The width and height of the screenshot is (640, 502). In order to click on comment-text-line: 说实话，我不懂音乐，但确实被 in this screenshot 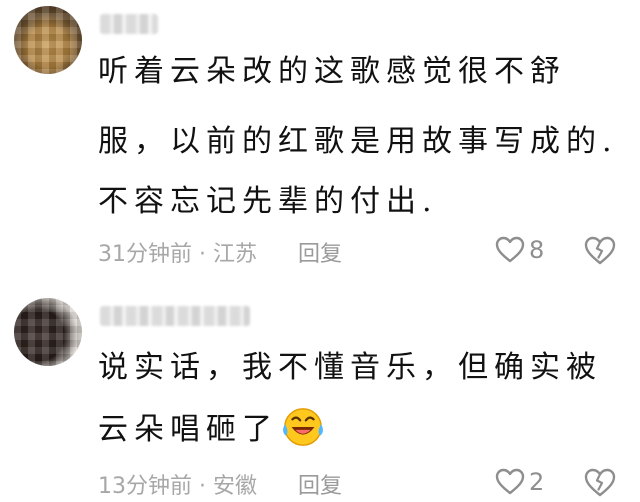, I will do `click(350, 367)`.